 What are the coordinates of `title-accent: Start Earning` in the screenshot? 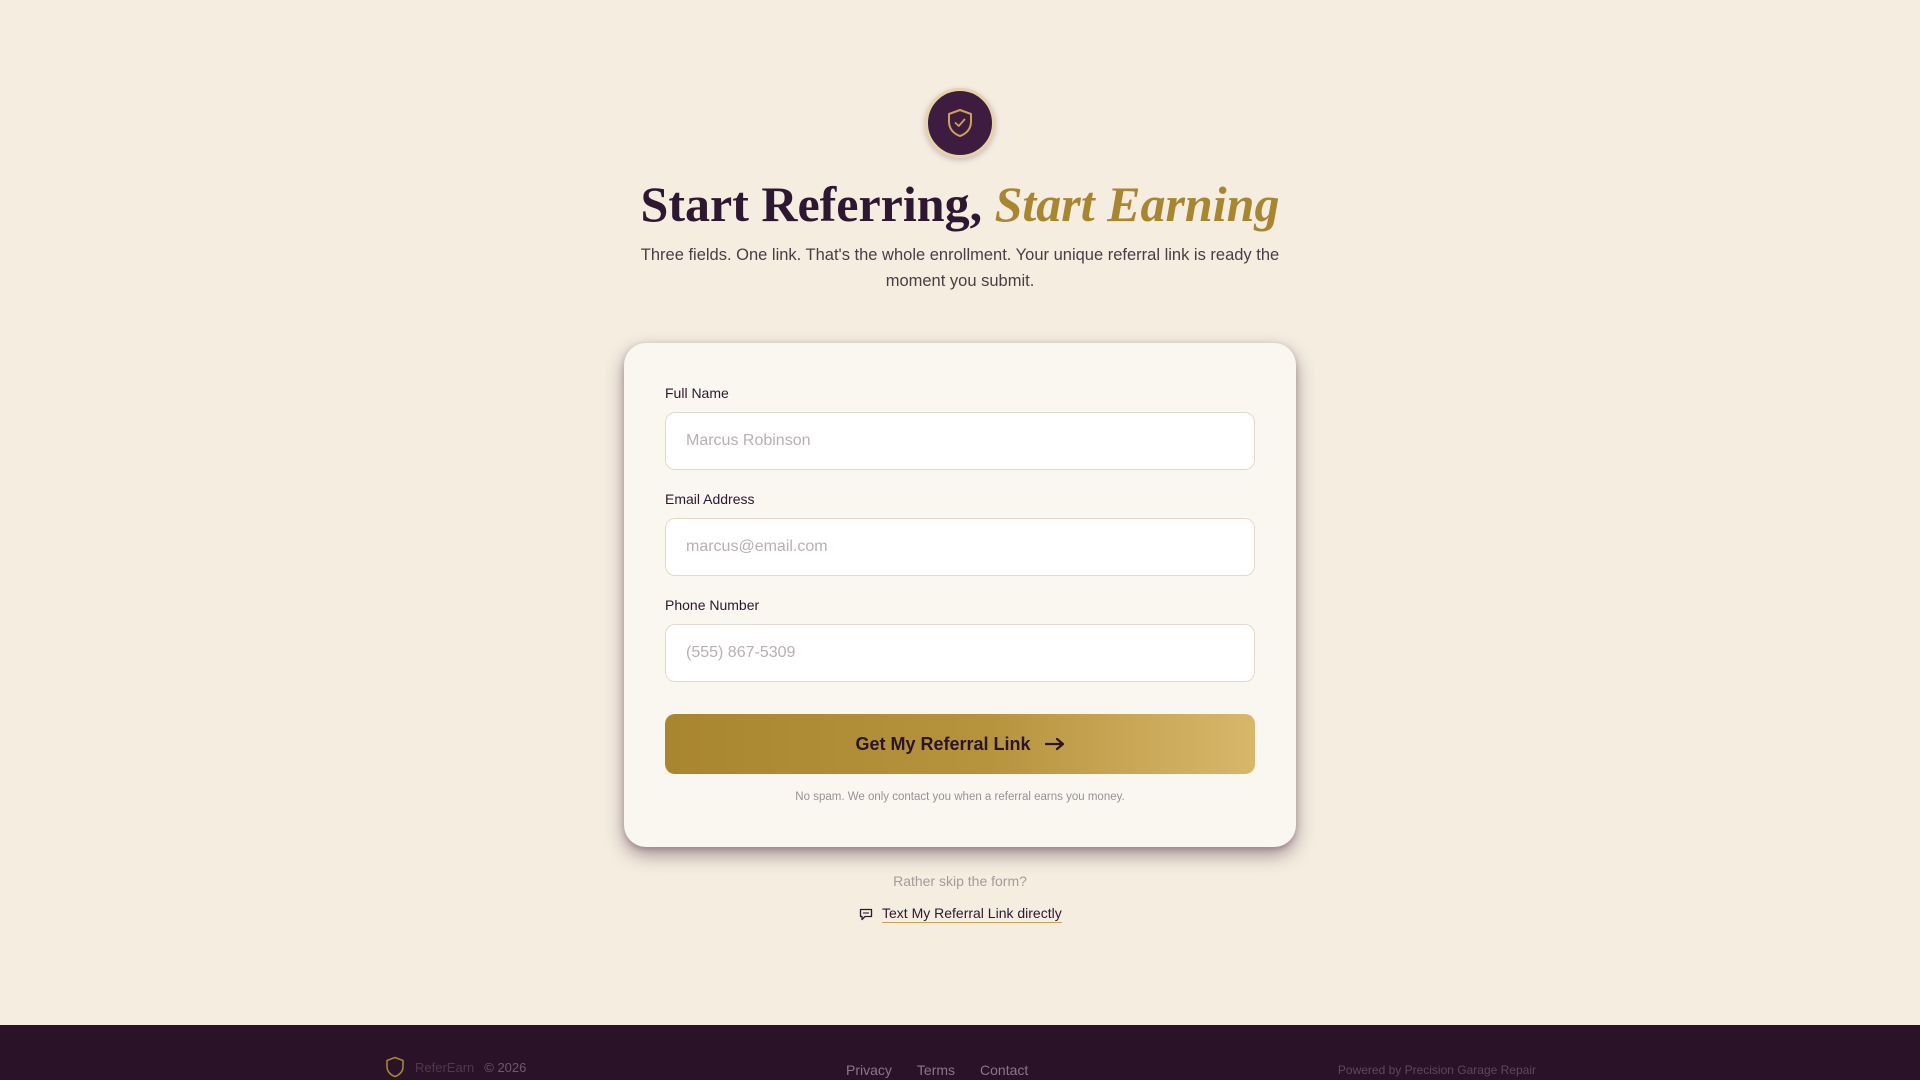 It's located at (1137, 204).